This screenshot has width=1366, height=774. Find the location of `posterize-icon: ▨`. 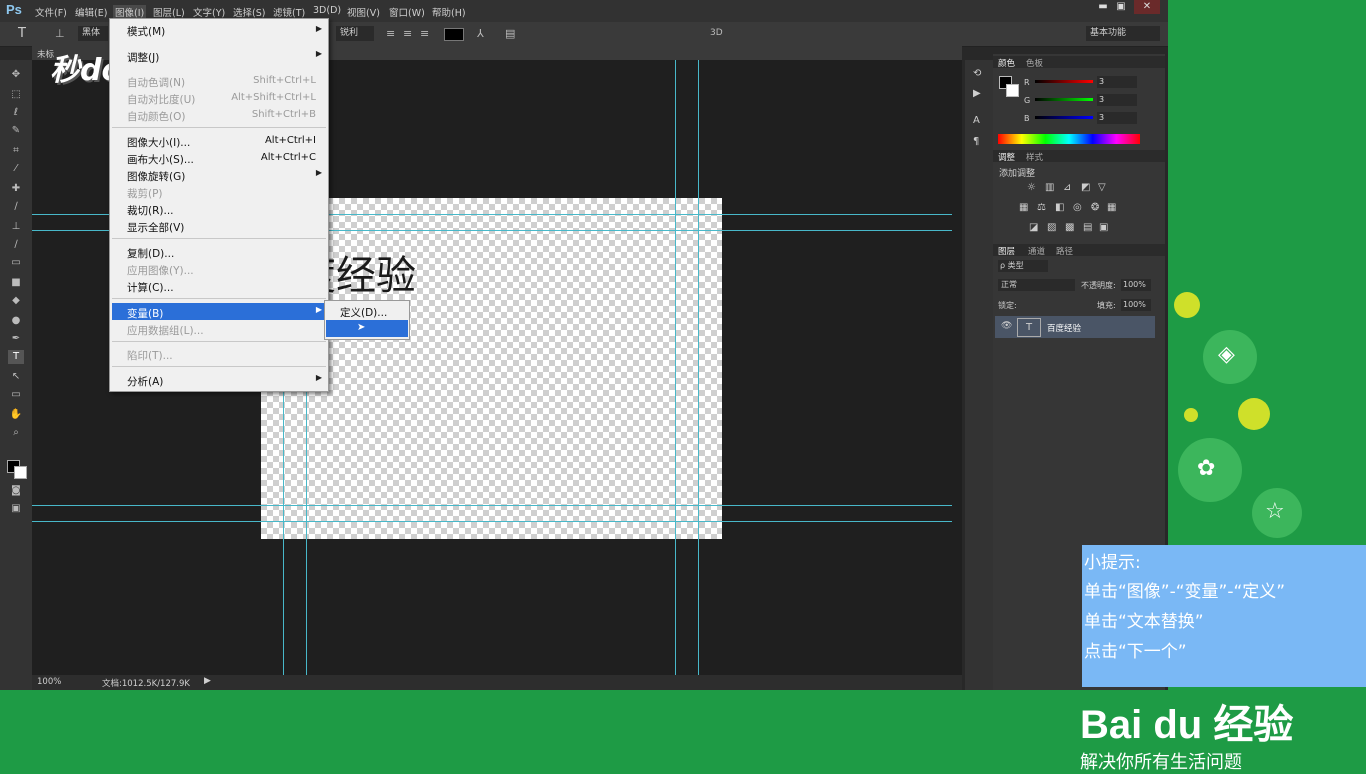

posterize-icon: ▨ is located at coordinates (1051, 227).